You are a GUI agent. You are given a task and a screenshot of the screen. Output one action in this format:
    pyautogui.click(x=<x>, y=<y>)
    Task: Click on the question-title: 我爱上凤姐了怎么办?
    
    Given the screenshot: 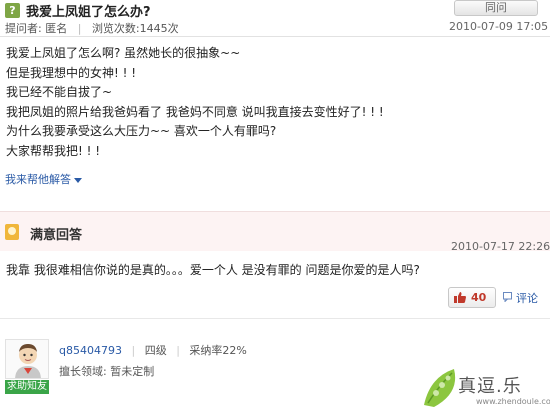 What is the action you would take?
    pyautogui.click(x=88, y=12)
    